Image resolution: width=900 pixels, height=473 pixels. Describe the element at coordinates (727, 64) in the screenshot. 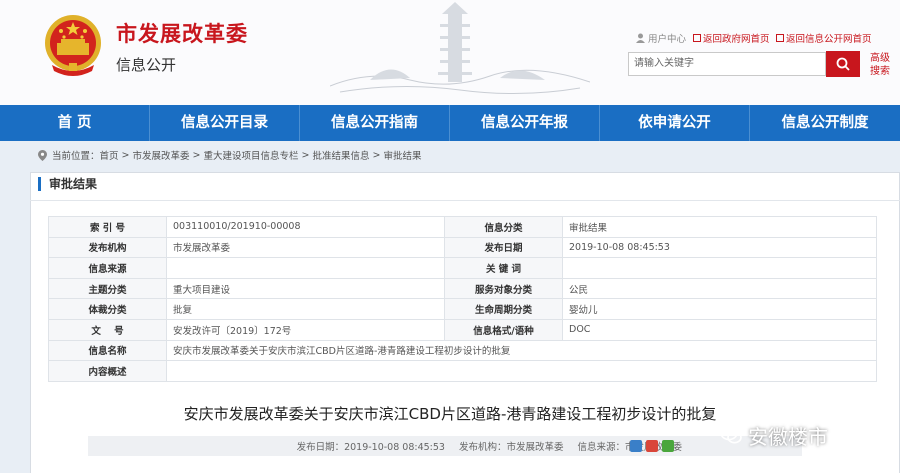

I see `search-input: 请输入关键字` at that location.